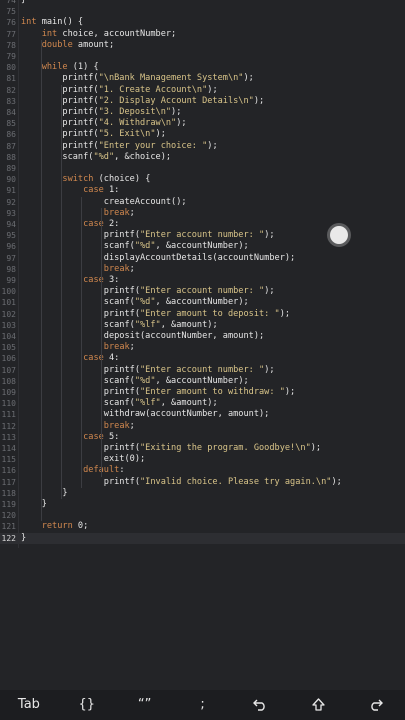 This screenshot has width=405, height=720. Describe the element at coordinates (202, 56) in the screenshot. I see `code-line: 79` at that location.